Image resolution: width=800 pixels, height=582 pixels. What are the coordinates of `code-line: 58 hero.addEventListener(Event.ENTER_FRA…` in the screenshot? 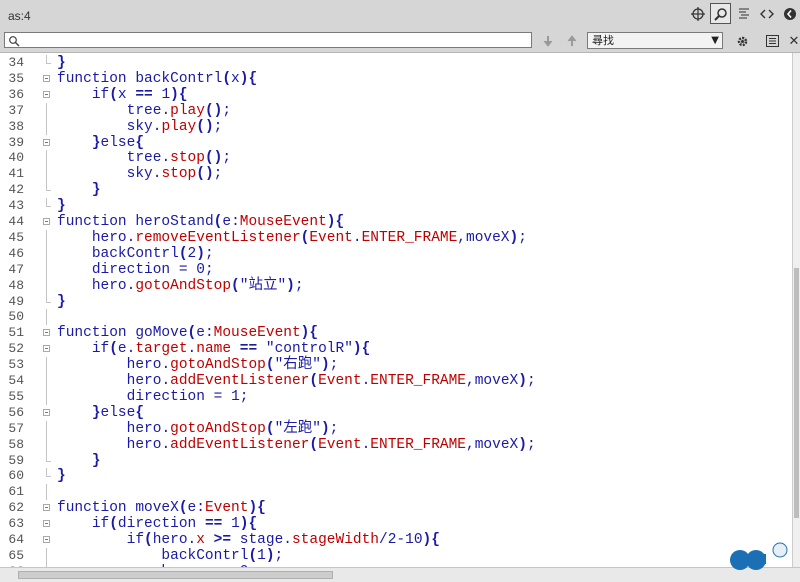 It's located at (396, 444).